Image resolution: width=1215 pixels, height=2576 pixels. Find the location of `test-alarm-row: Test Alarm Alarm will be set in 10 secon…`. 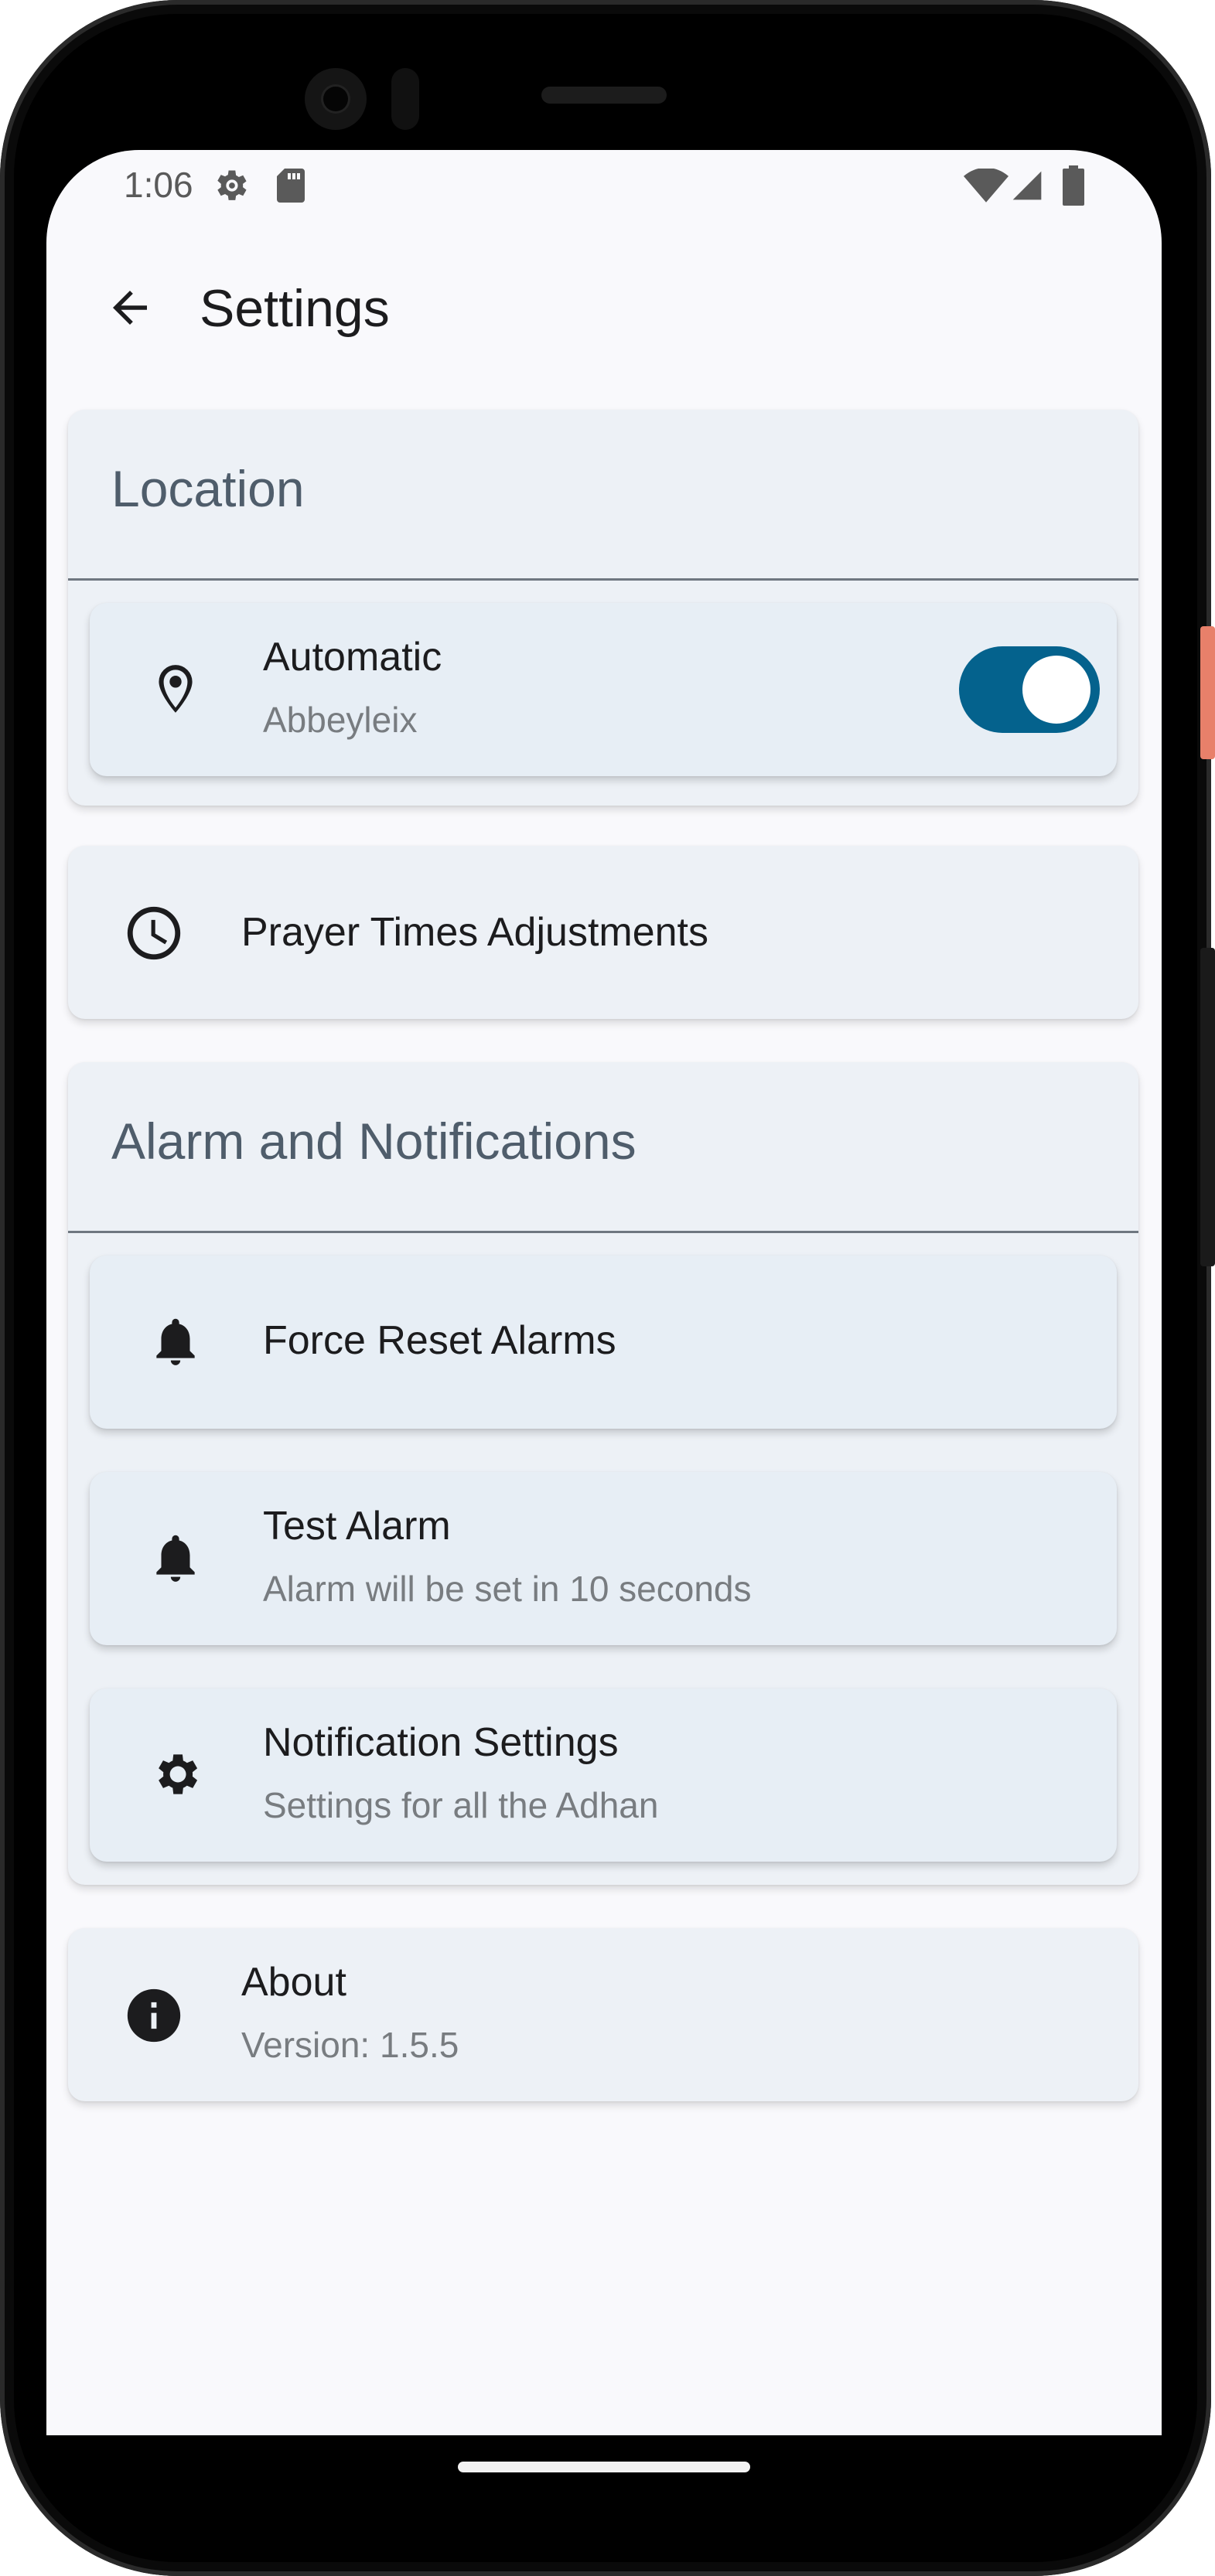

test-alarm-row: Test Alarm Alarm will be set in 10 secon… is located at coordinates (603, 1558).